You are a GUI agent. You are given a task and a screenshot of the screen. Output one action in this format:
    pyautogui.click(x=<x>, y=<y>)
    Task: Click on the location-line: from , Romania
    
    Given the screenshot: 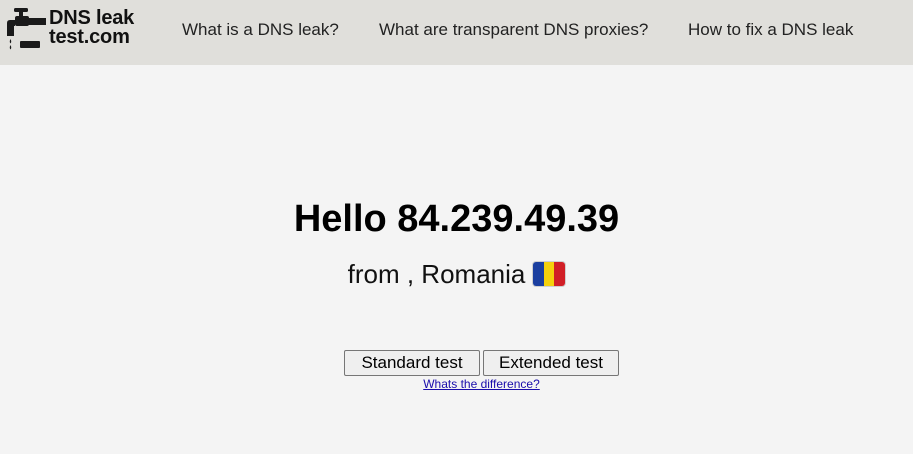 What is the action you would take?
    pyautogui.click(x=456, y=274)
    